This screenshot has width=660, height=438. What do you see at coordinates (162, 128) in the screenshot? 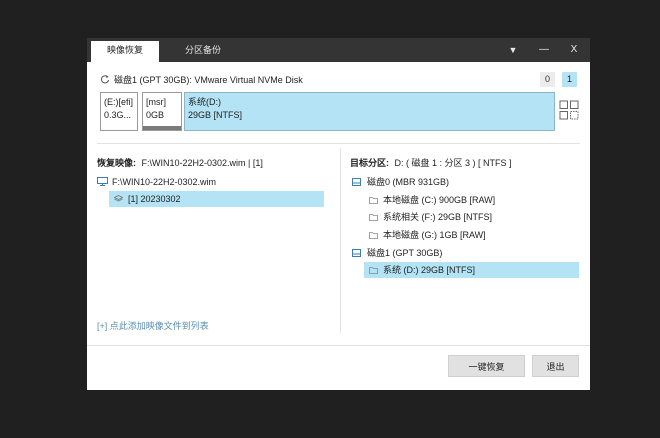
I see `partition-usage-bar` at bounding box center [162, 128].